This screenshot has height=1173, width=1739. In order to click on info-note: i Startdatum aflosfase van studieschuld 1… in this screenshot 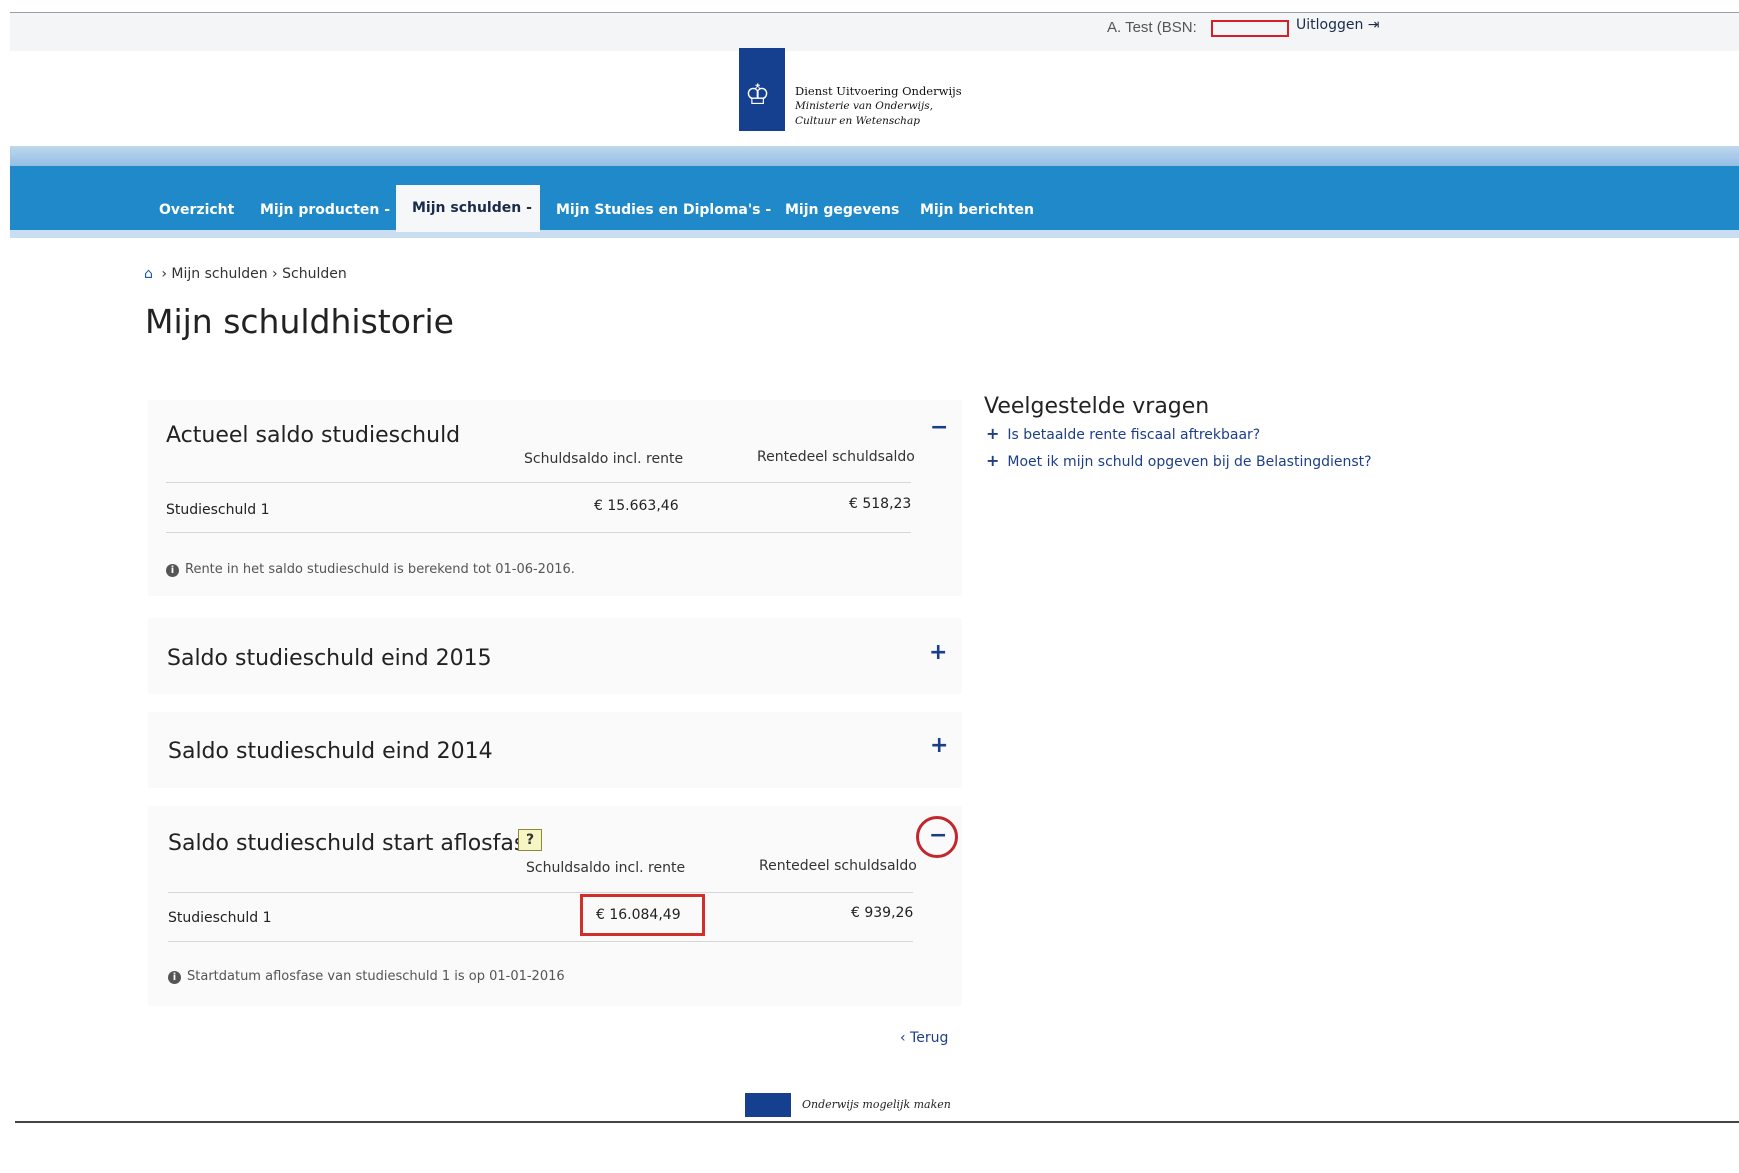, I will do `click(366, 976)`.